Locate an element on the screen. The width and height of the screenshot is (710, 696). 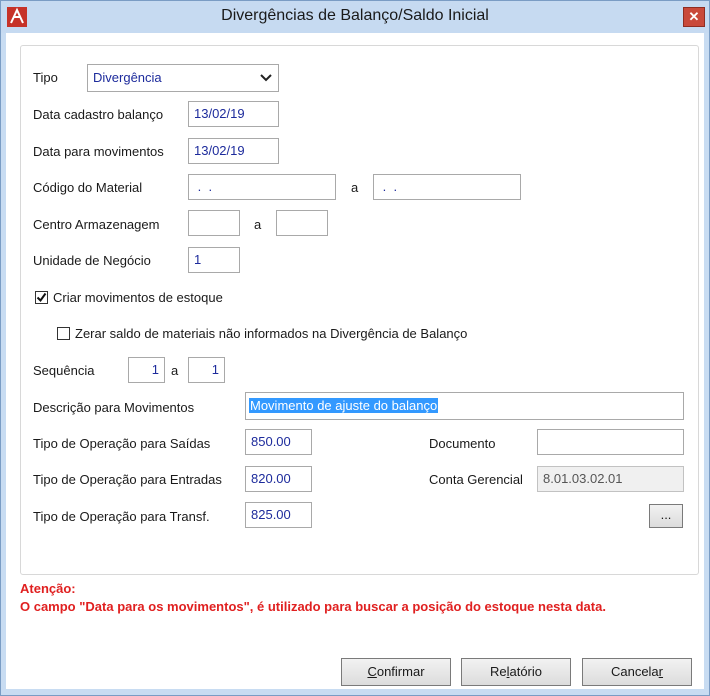
conta-gerencial-label: Conta Gerencial is located at coordinates (476, 479).